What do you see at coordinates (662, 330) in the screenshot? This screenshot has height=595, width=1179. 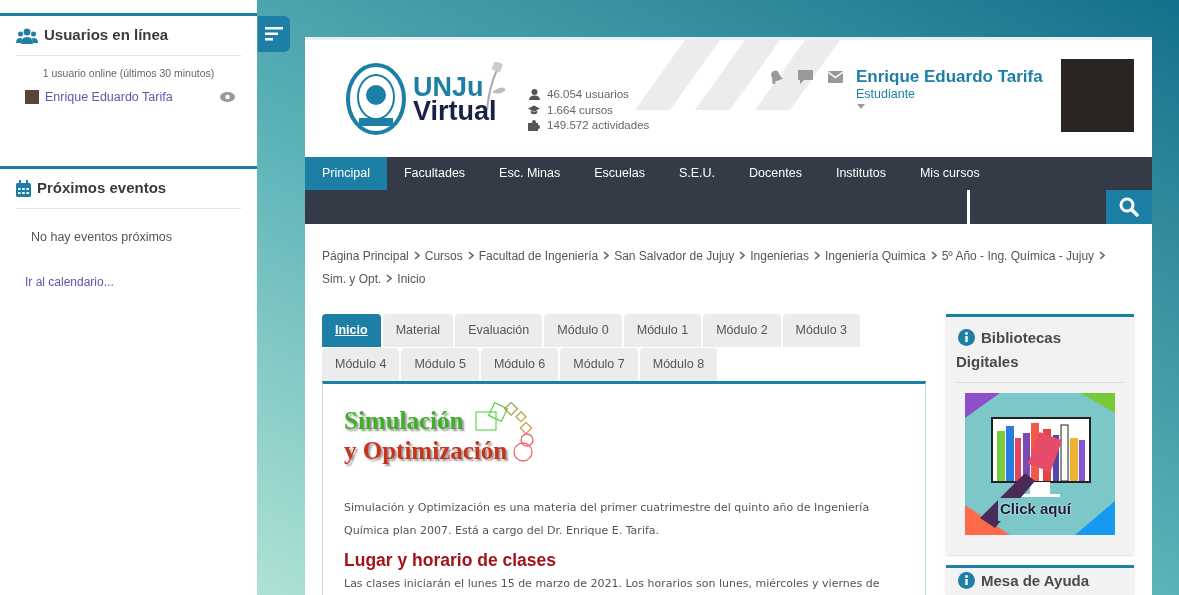 I see `course-tab: Módulo 1` at bounding box center [662, 330].